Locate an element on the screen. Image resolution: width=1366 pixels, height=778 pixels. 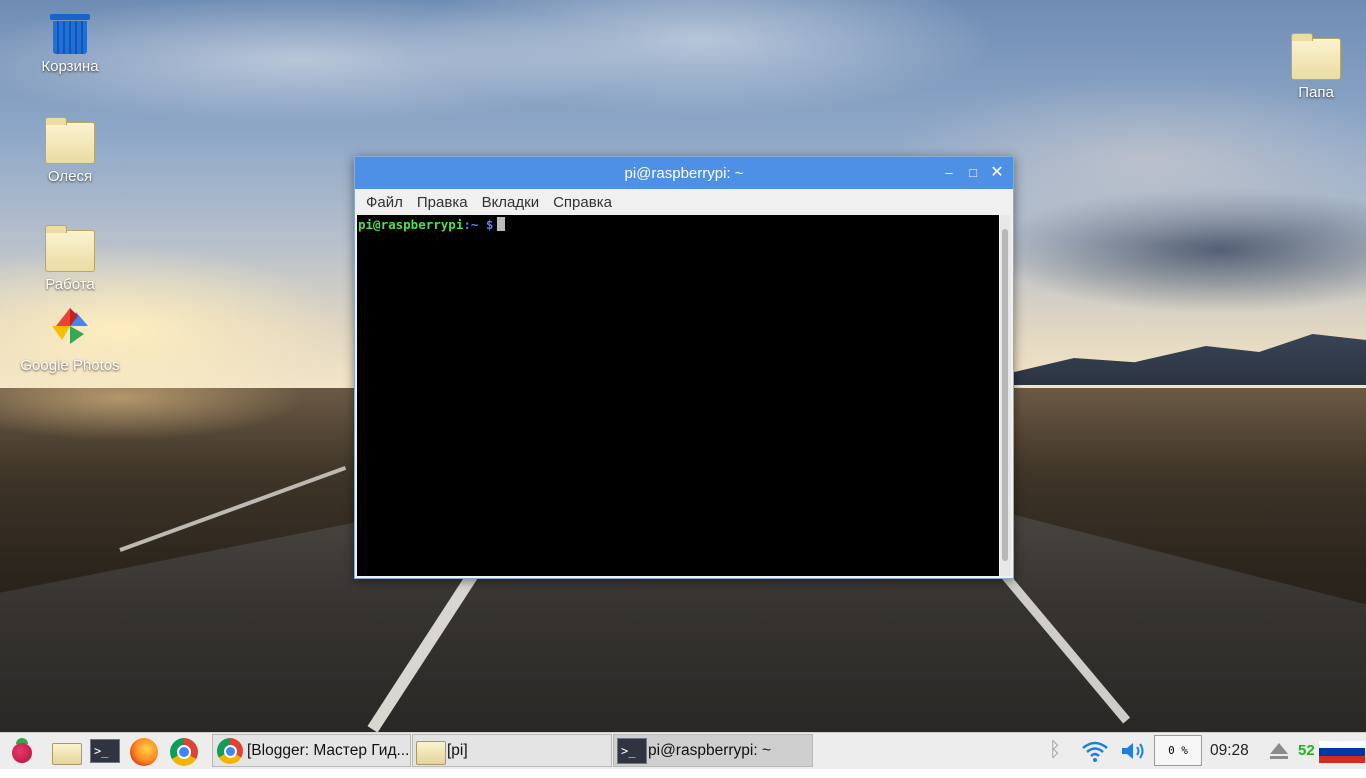
desktop-icon-label: Работа is located at coordinates (70, 284).